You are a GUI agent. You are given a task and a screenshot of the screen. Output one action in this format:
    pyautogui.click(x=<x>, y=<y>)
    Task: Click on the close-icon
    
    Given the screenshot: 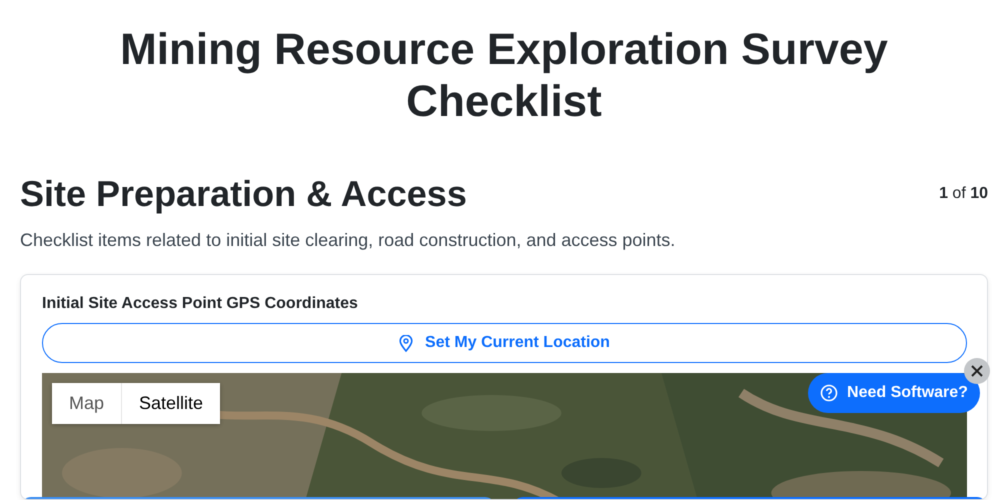 What is the action you would take?
    pyautogui.click(x=977, y=371)
    